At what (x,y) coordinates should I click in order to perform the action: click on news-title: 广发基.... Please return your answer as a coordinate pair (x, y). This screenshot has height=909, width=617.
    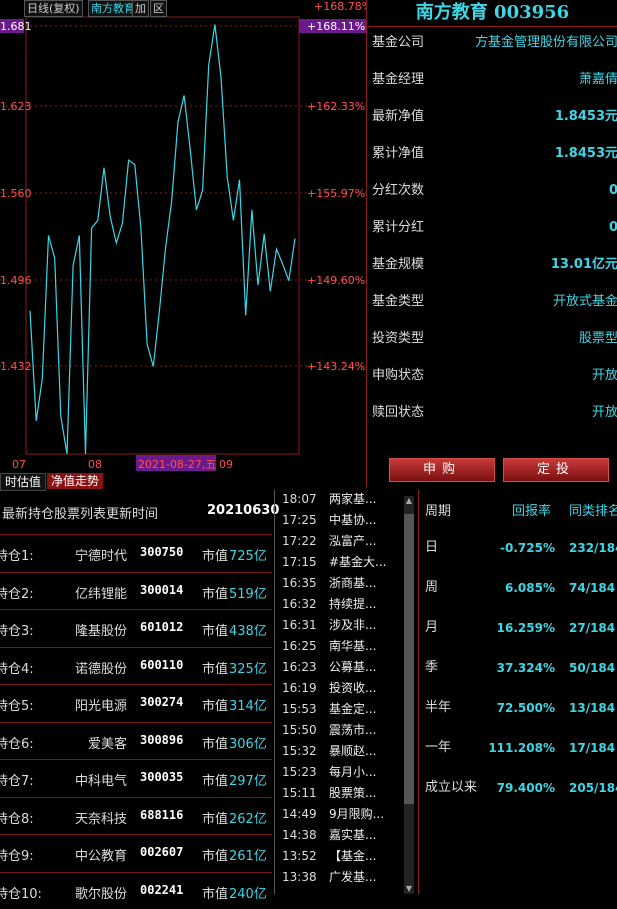
    Looking at the image, I should click on (352, 877).